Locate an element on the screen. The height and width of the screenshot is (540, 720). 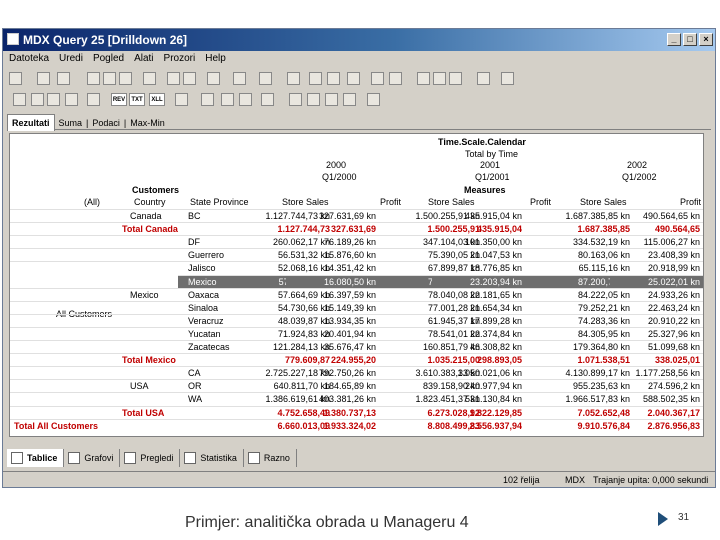
prev-icon is located at coordinates (313, 99).